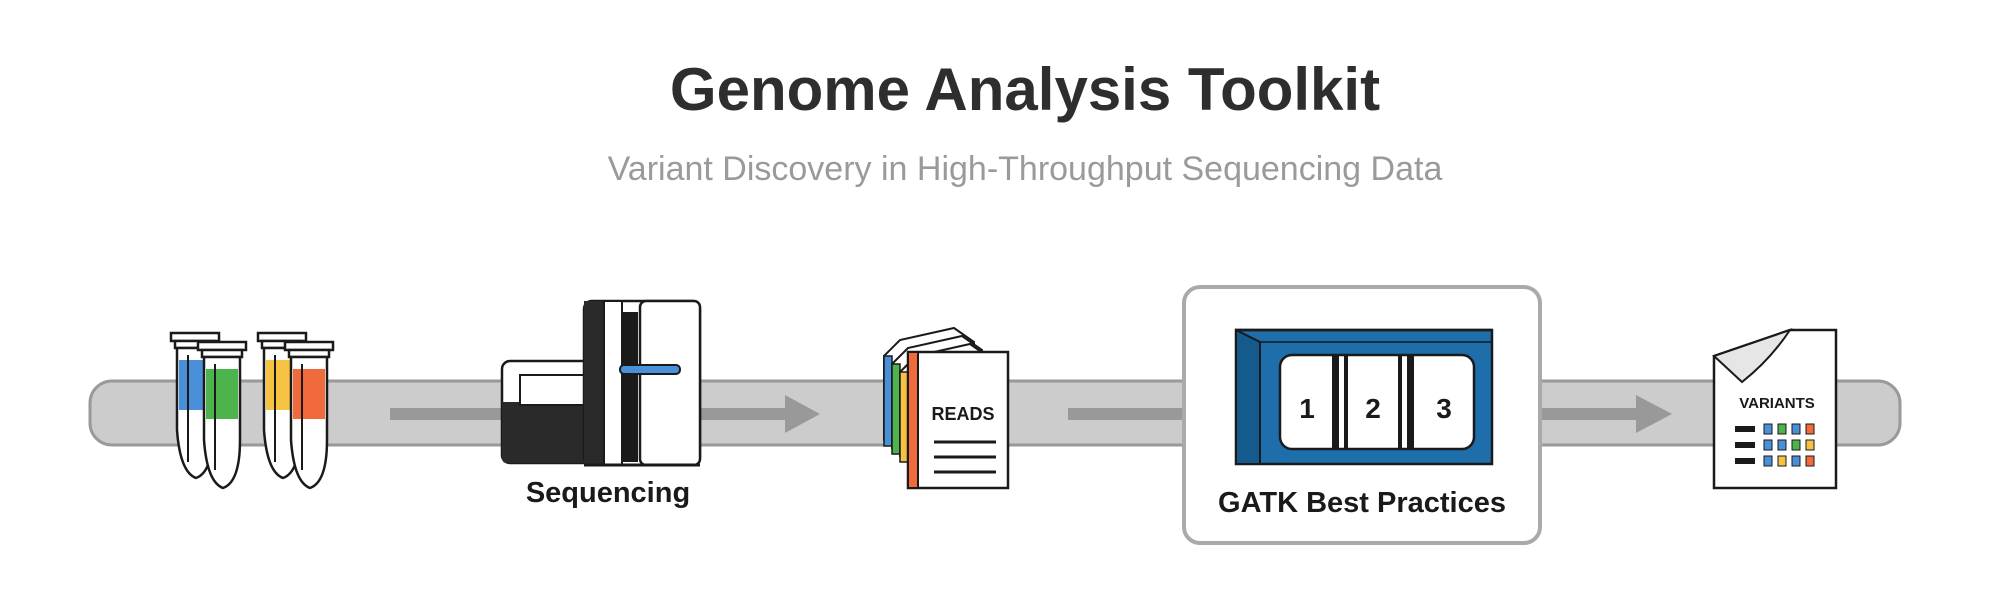 The width and height of the screenshot is (1992, 590). What do you see at coordinates (608, 493) in the screenshot?
I see `sequencing-label: Sequencing` at bounding box center [608, 493].